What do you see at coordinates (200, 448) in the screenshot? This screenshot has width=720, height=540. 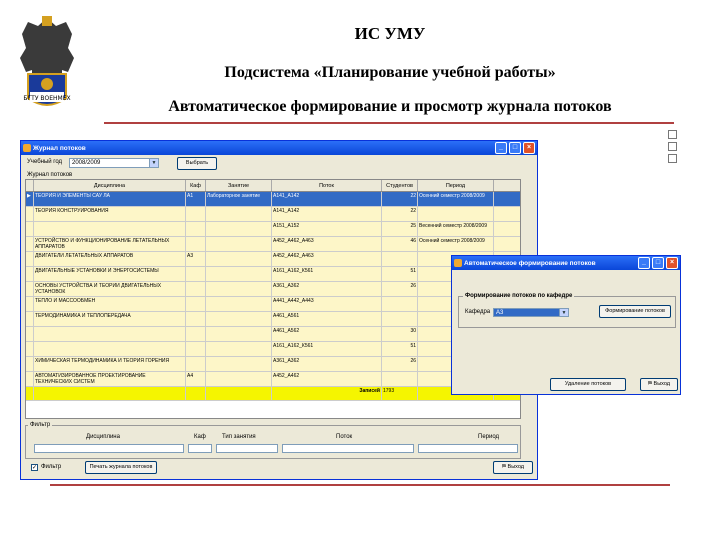 I see `filter-kafedra-input` at bounding box center [200, 448].